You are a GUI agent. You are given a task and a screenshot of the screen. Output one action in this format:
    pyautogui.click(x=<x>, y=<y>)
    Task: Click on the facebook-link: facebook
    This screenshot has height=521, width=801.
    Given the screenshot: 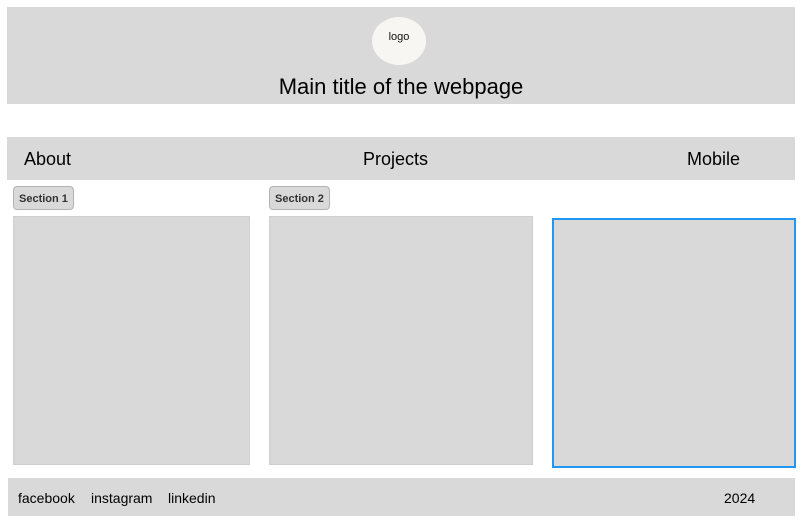 What is the action you would take?
    pyautogui.click(x=46, y=498)
    